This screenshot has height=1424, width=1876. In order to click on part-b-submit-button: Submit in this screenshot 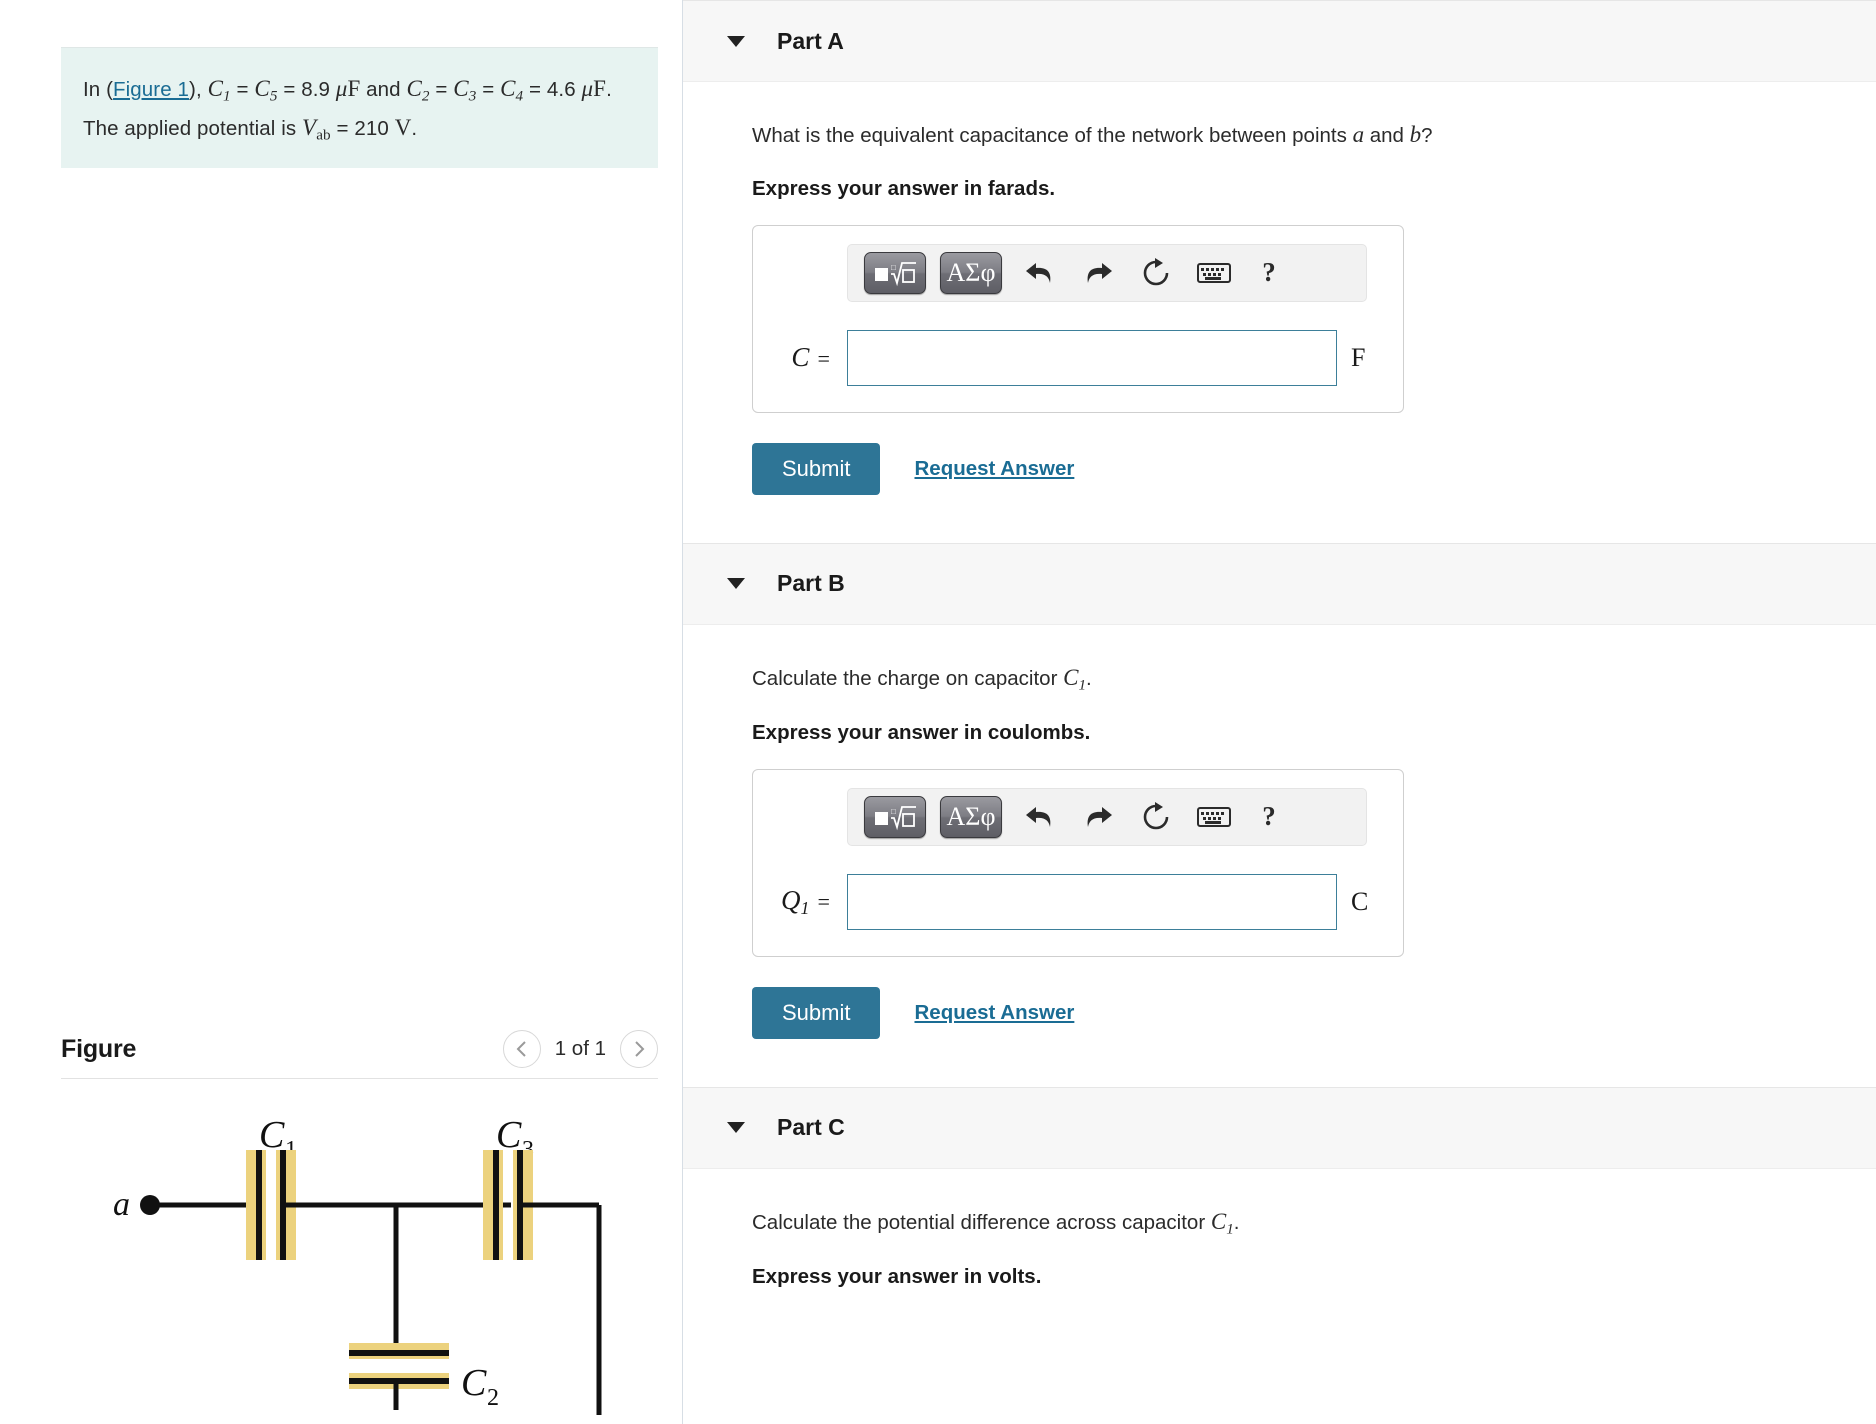, I will do `click(816, 1012)`.